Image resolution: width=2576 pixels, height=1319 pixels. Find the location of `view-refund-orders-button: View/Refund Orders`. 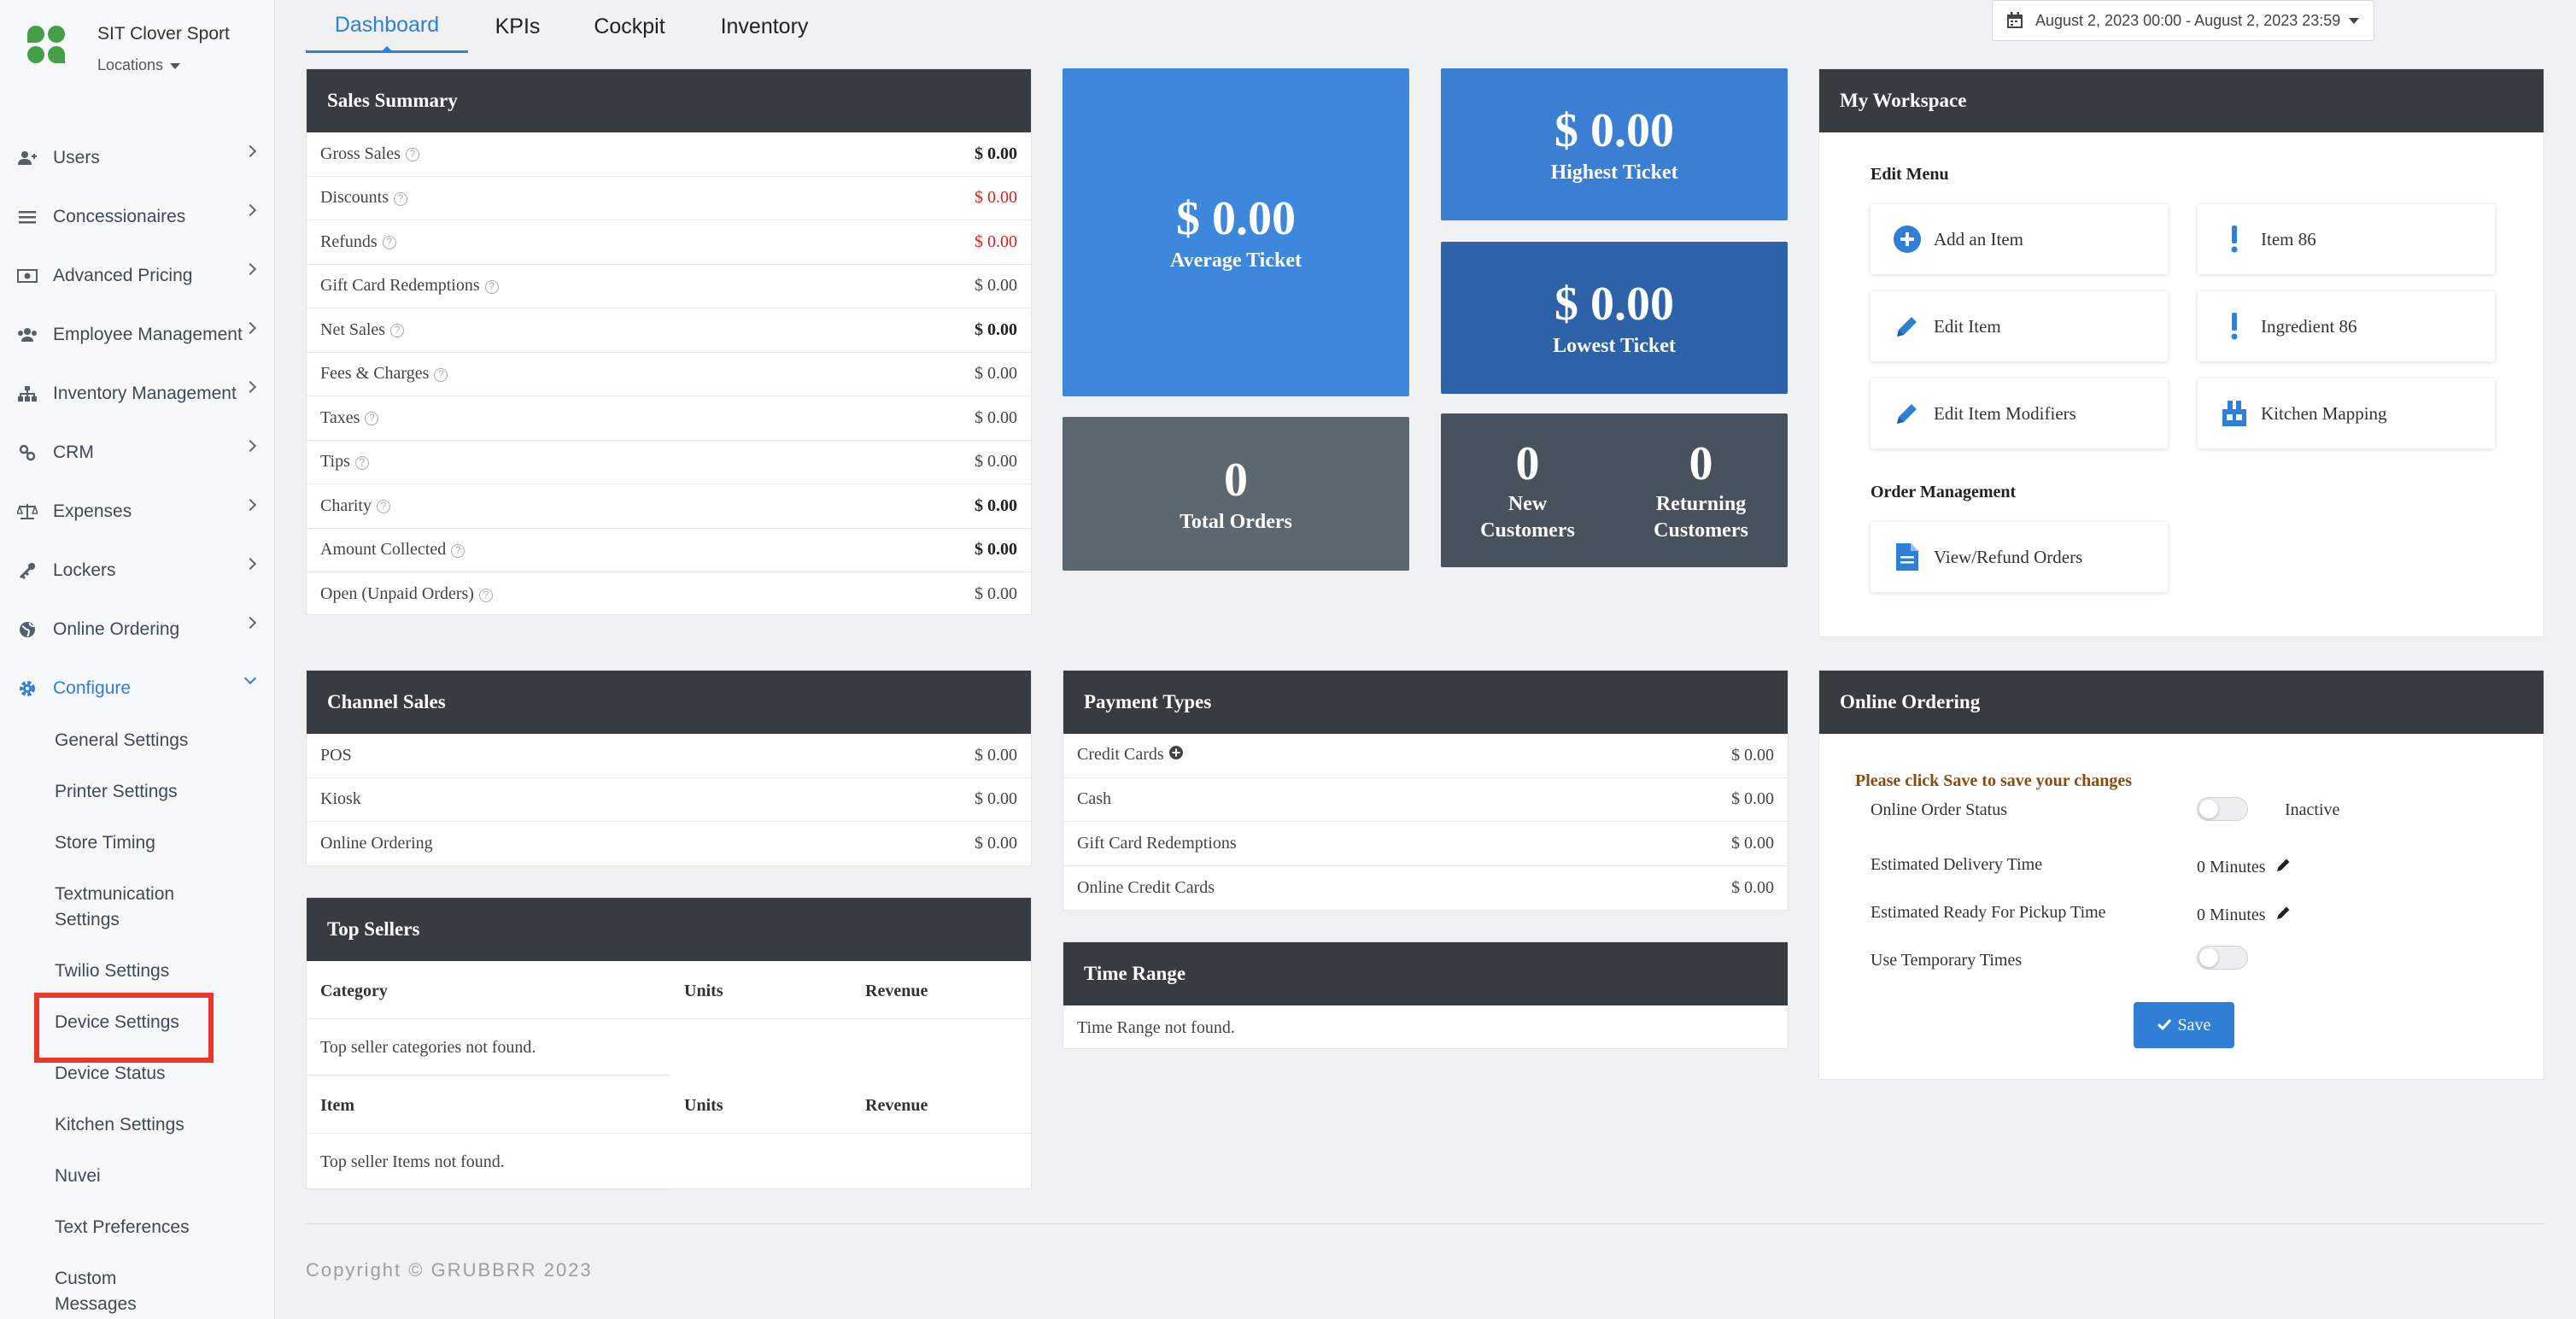

view-refund-orders-button: View/Refund Orders is located at coordinates (2019, 557).